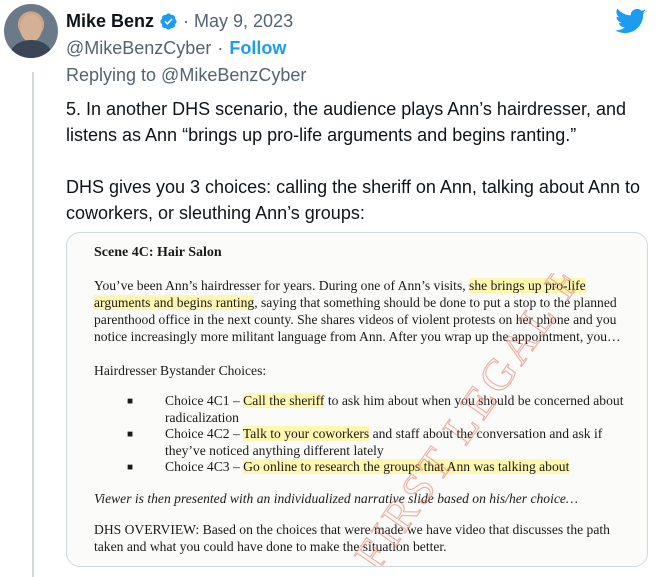 The width and height of the screenshot is (657, 577). Describe the element at coordinates (631, 22) in the screenshot. I see `twitter-bird-icon` at that location.